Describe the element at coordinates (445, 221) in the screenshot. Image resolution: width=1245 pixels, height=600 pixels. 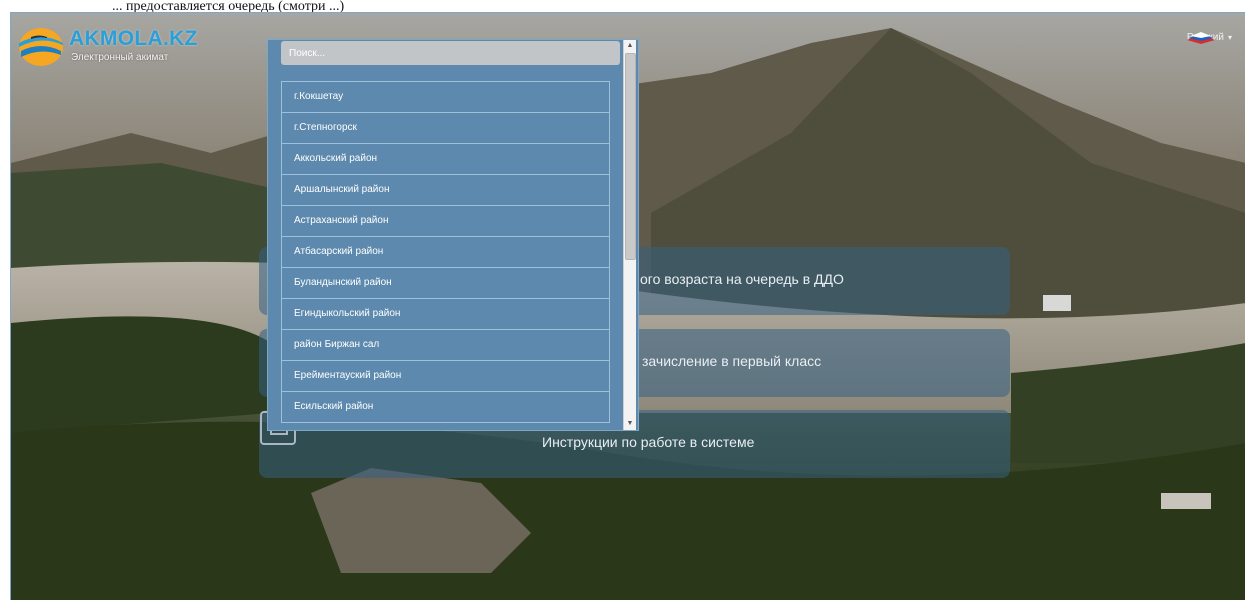
I see `list-item: Астраханский район` at that location.